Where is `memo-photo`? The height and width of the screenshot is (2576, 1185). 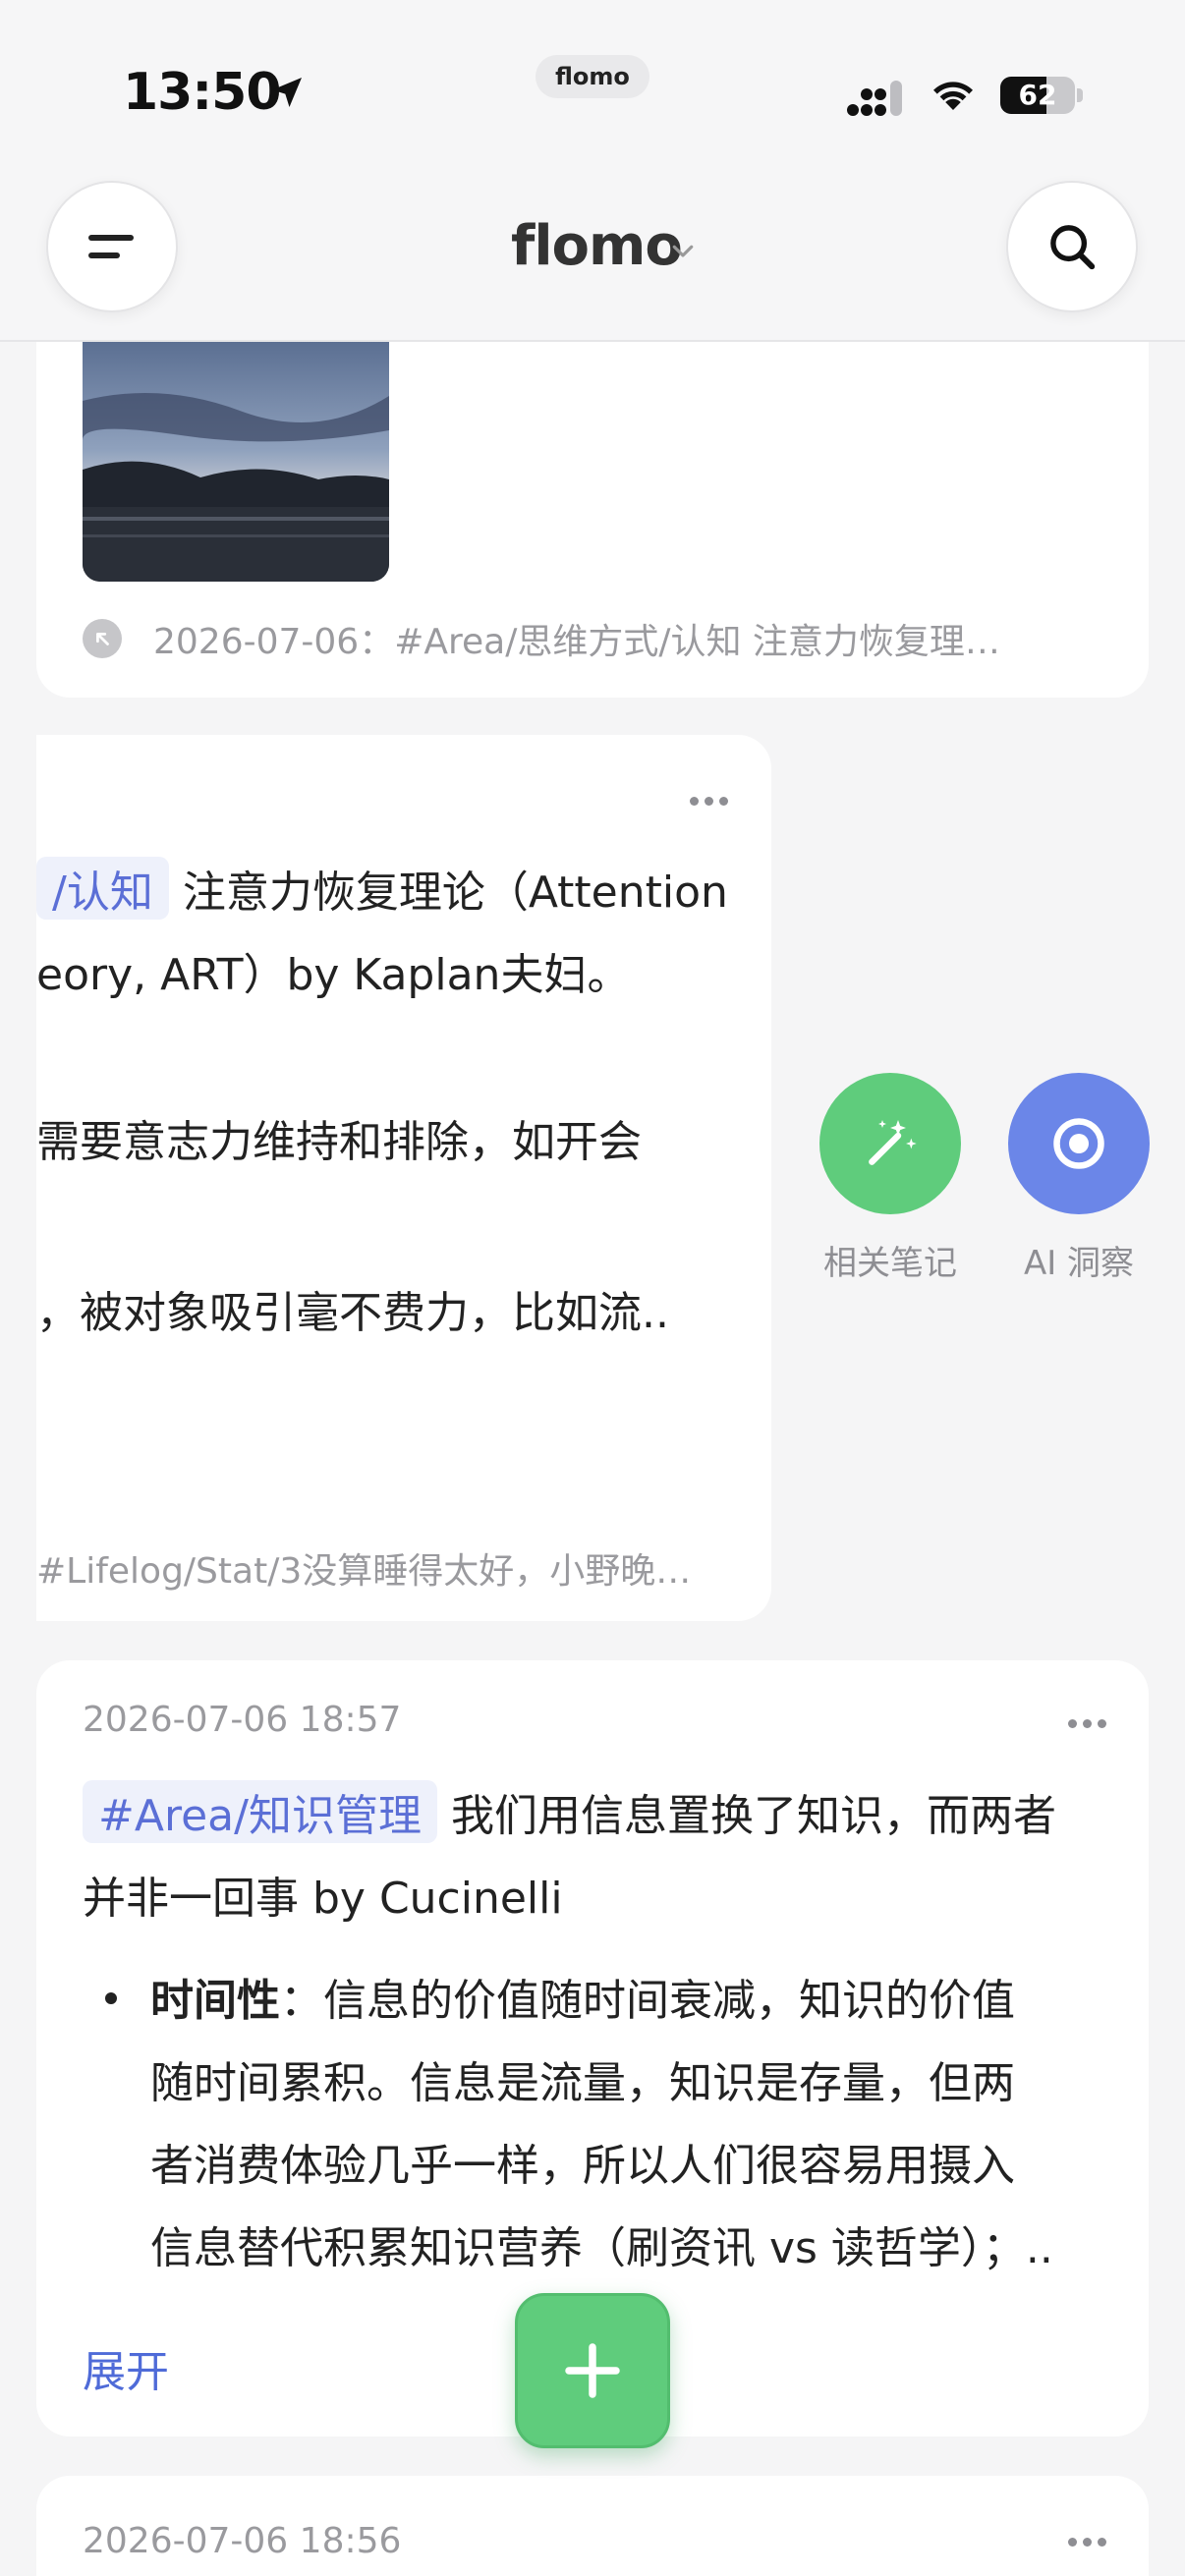
memo-photo is located at coordinates (236, 462).